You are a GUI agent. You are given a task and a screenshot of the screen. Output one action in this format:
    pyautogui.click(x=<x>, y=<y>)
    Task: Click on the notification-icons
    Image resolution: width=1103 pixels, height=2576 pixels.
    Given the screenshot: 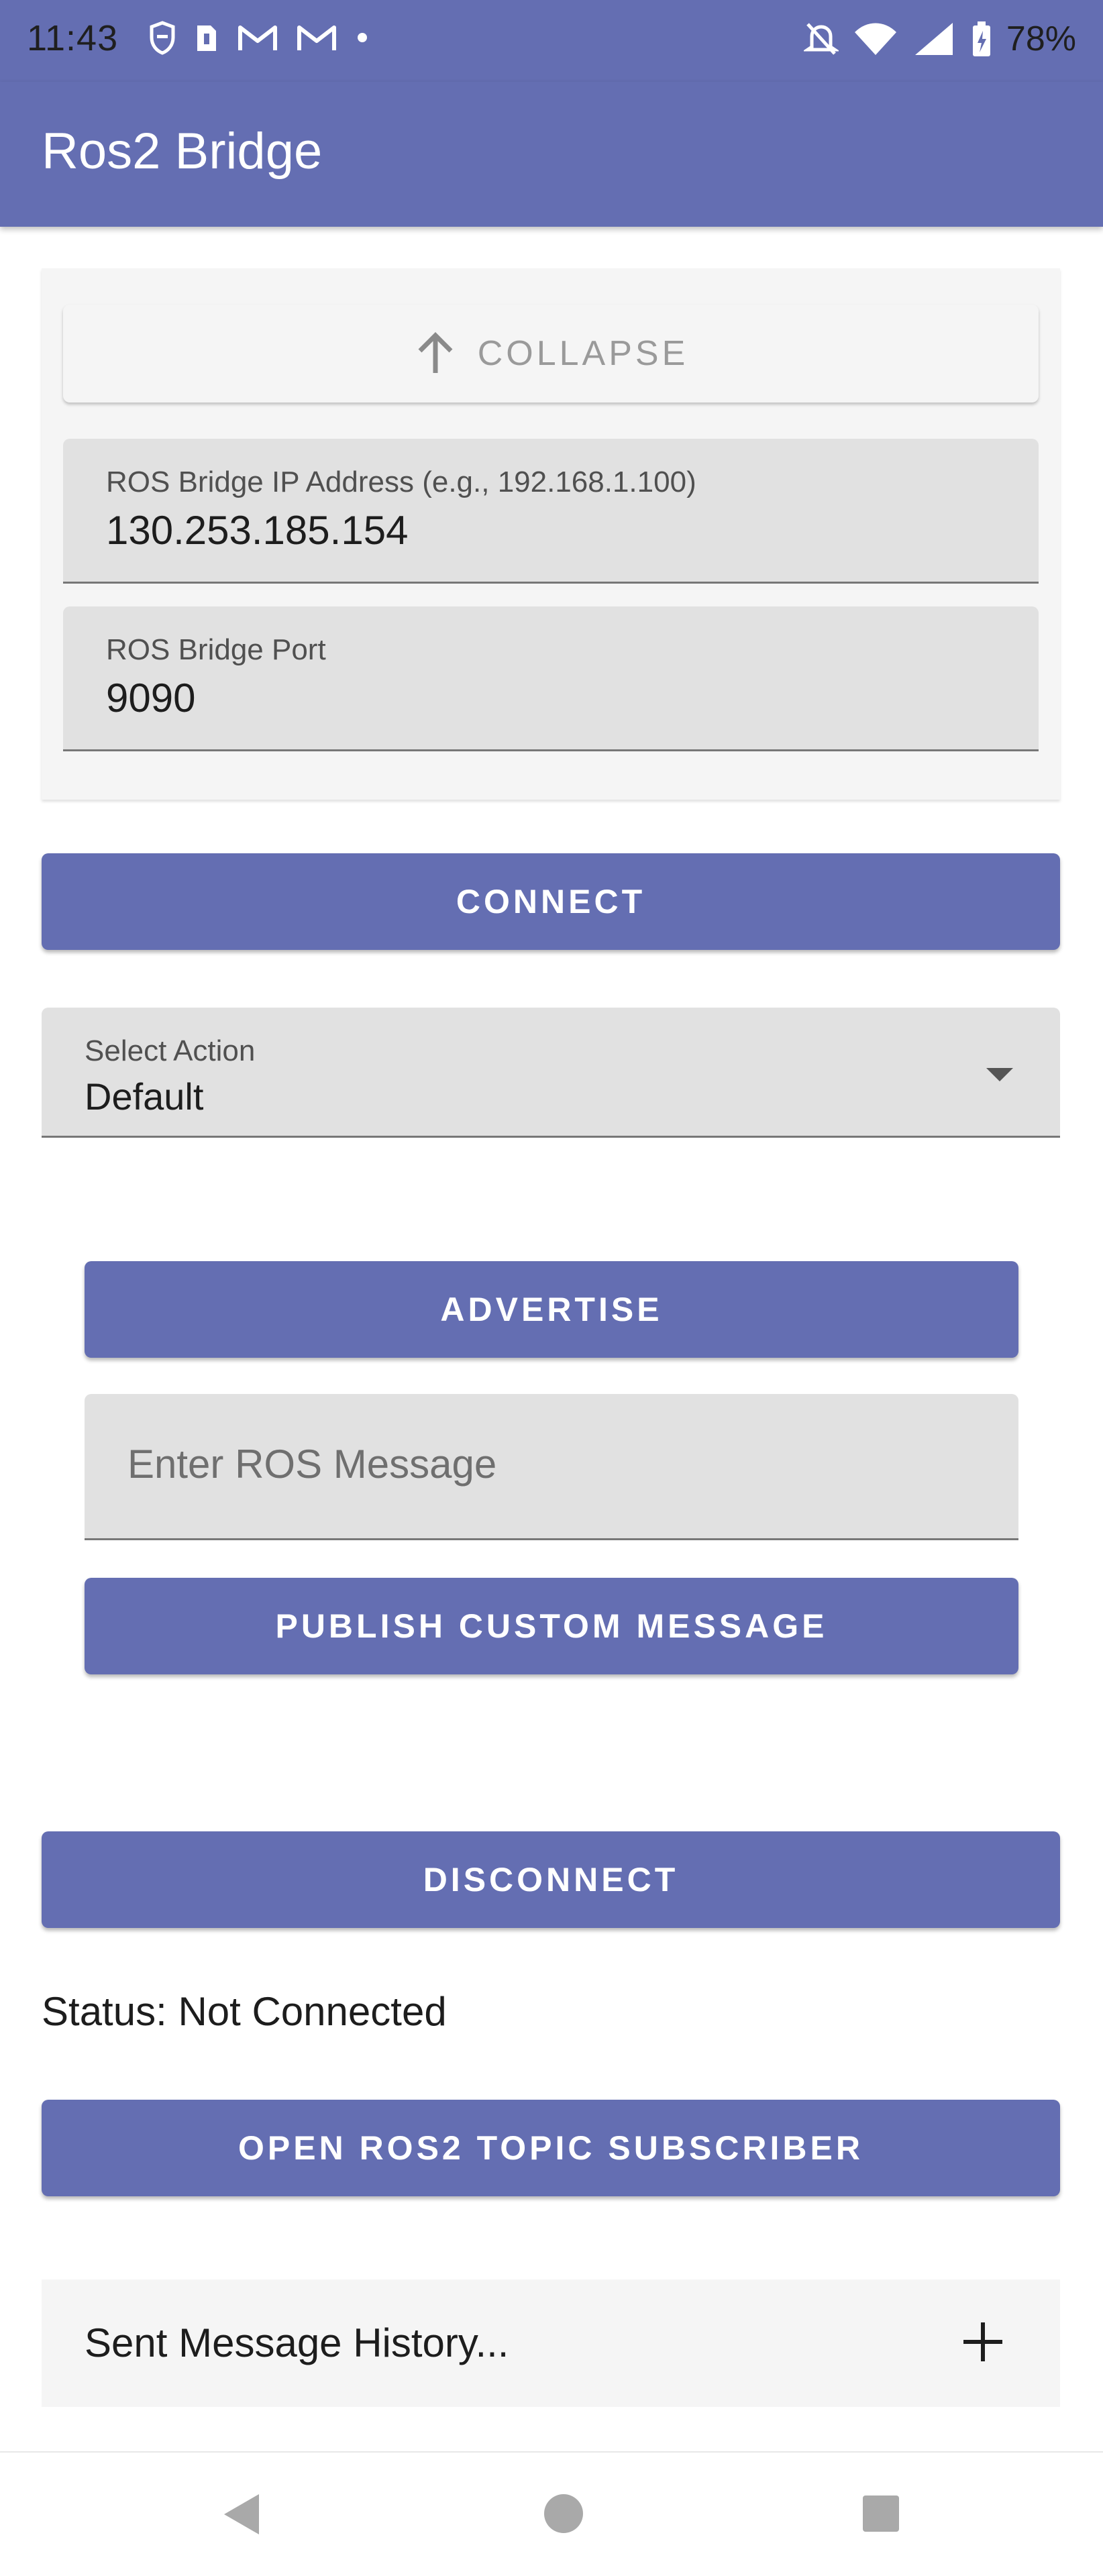 What is the action you would take?
    pyautogui.click(x=259, y=37)
    